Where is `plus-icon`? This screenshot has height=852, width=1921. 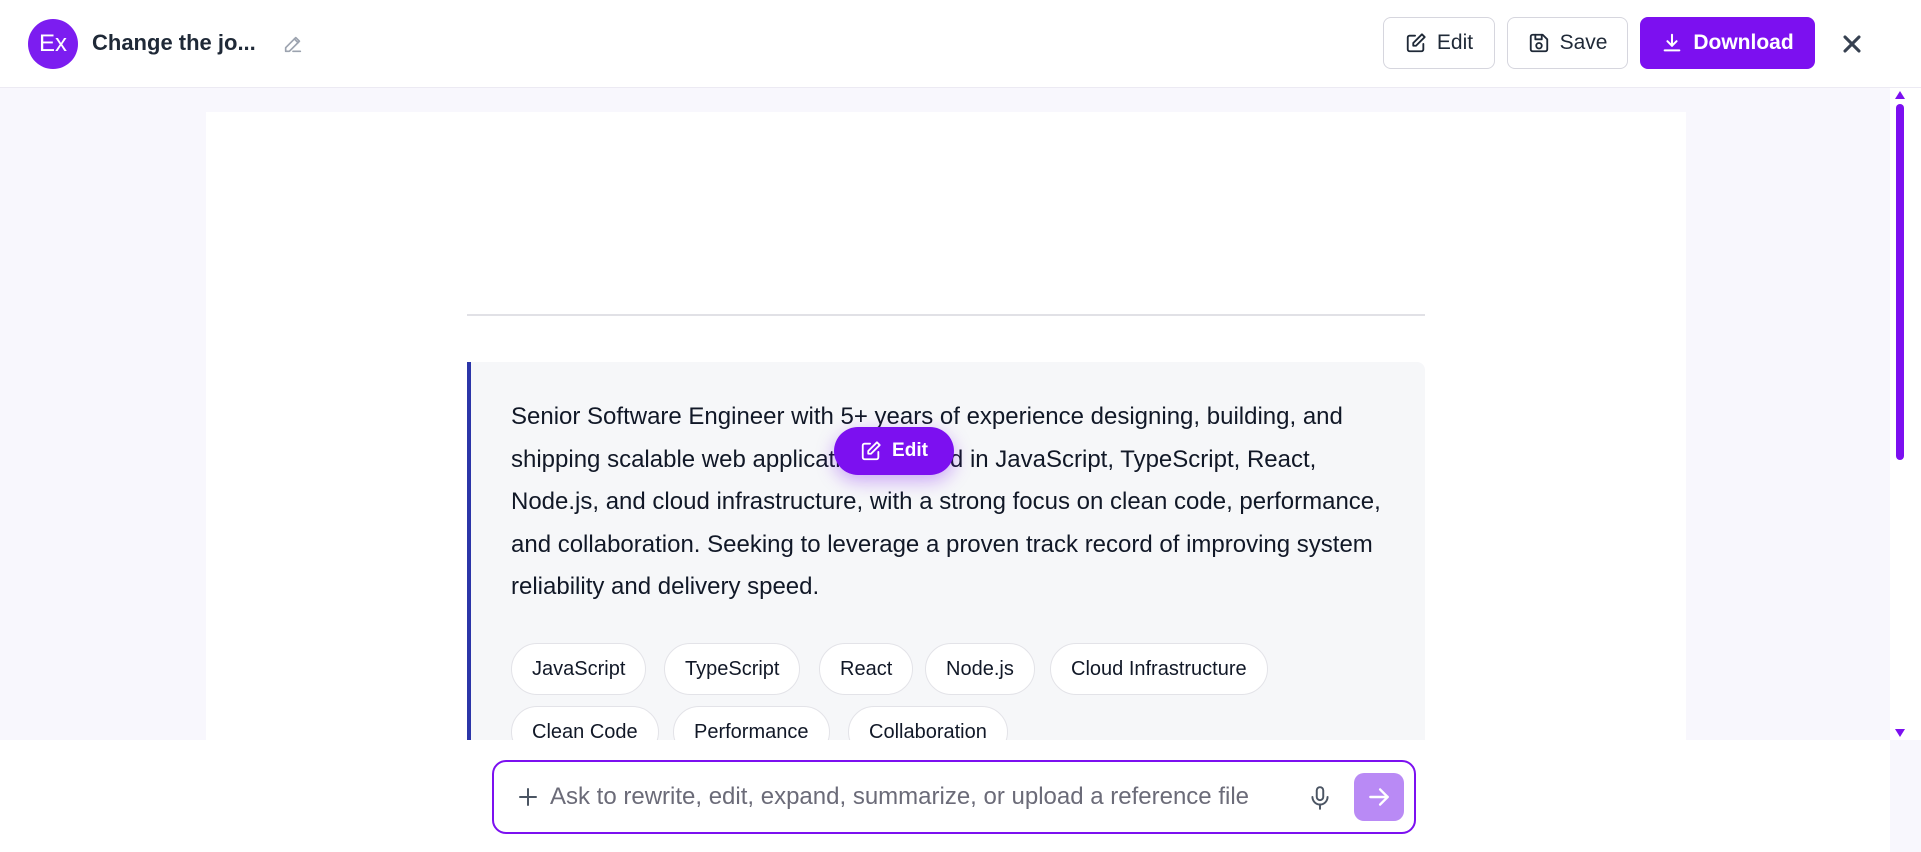
plus-icon is located at coordinates (528, 797).